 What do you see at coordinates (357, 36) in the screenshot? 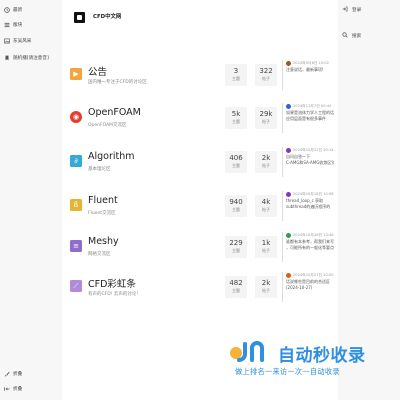
I see `search-label: 搜索` at bounding box center [357, 36].